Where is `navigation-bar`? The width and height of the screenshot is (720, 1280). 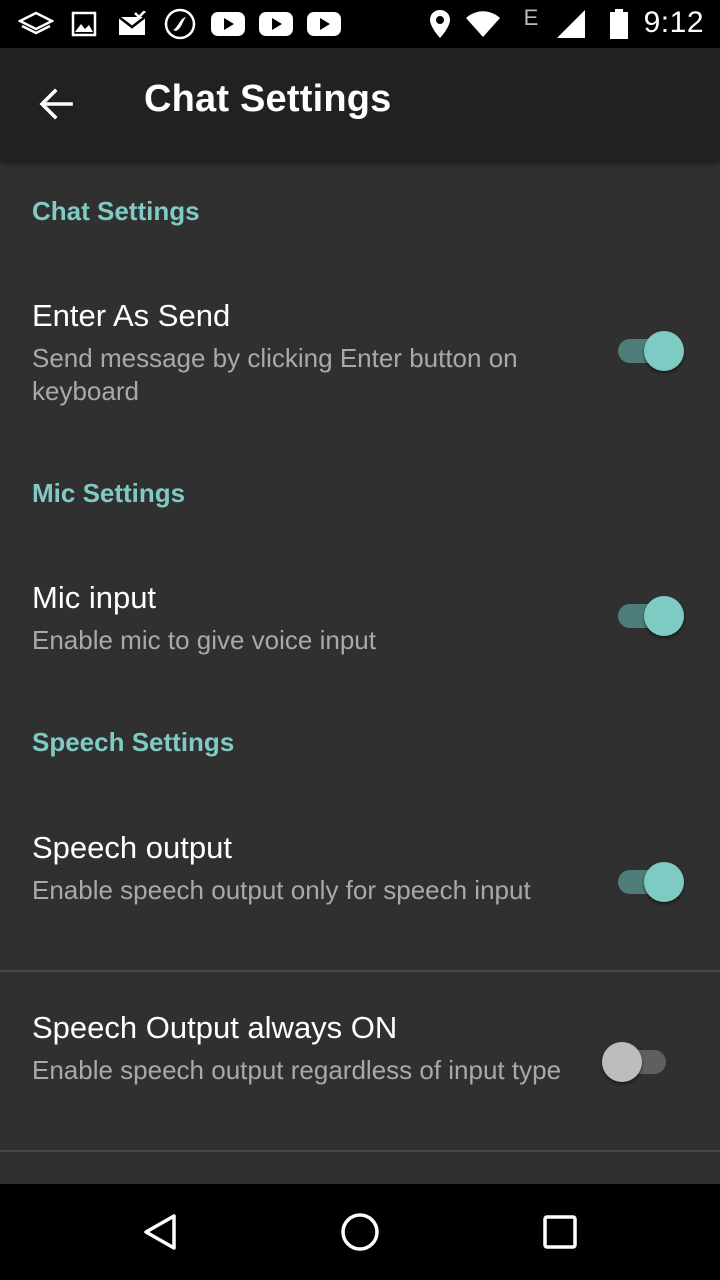
navigation-bar is located at coordinates (360, 1232).